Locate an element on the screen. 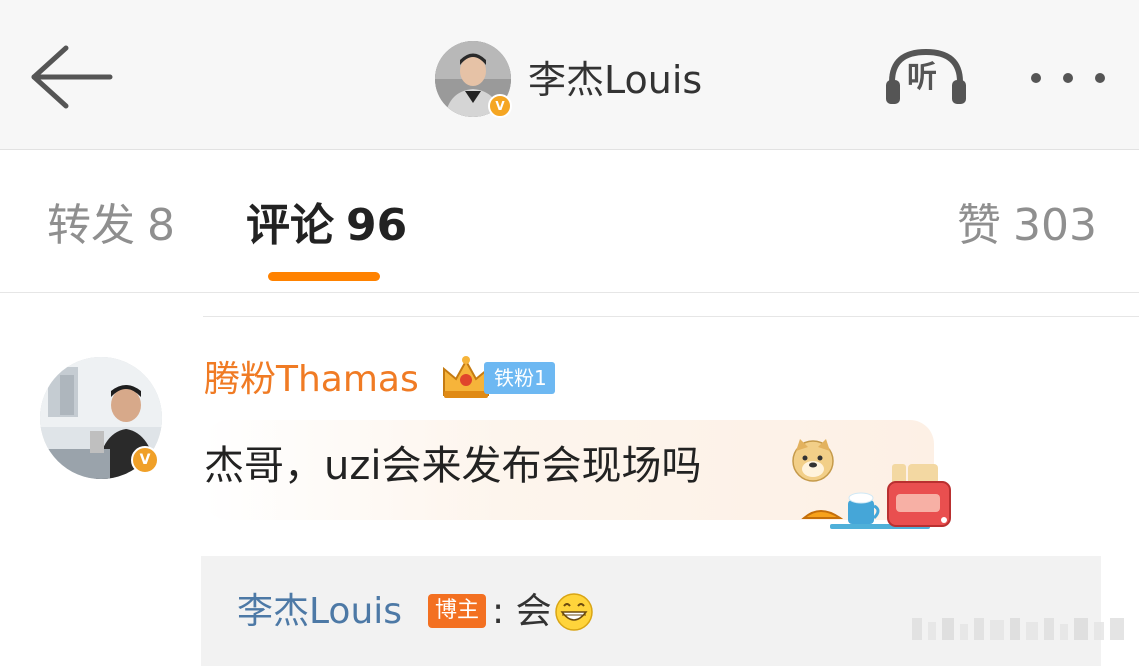 This screenshot has width=1139, height=666. commenter-verified-badge: V is located at coordinates (145, 460).